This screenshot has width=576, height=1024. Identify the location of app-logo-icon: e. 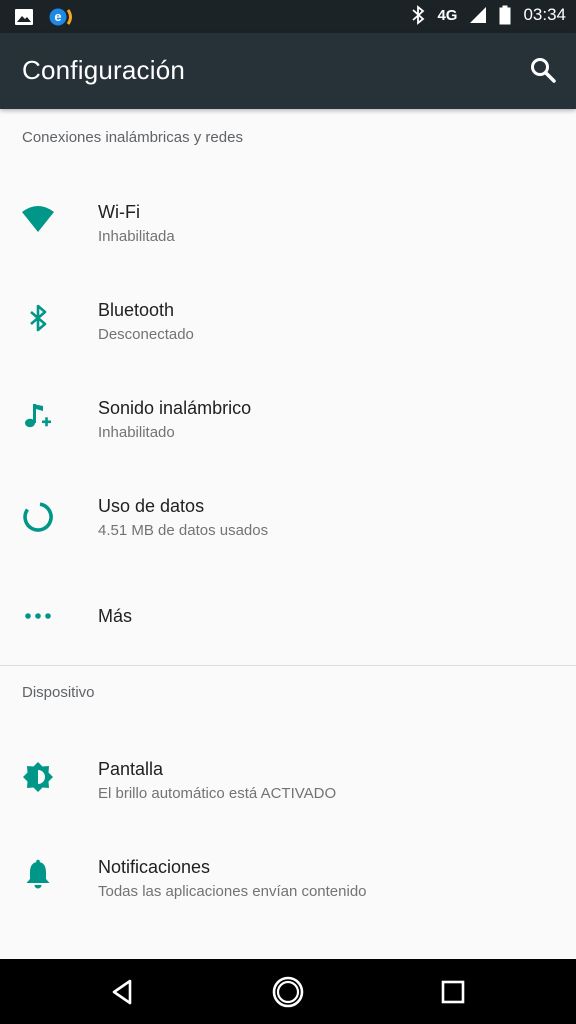
(60, 17).